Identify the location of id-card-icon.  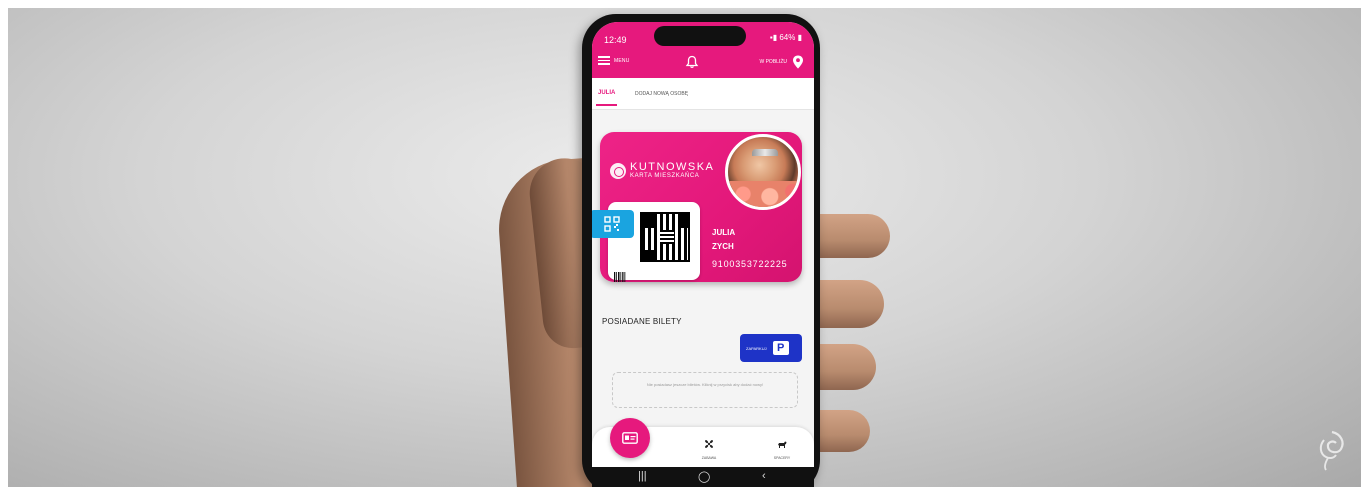
(630, 438).